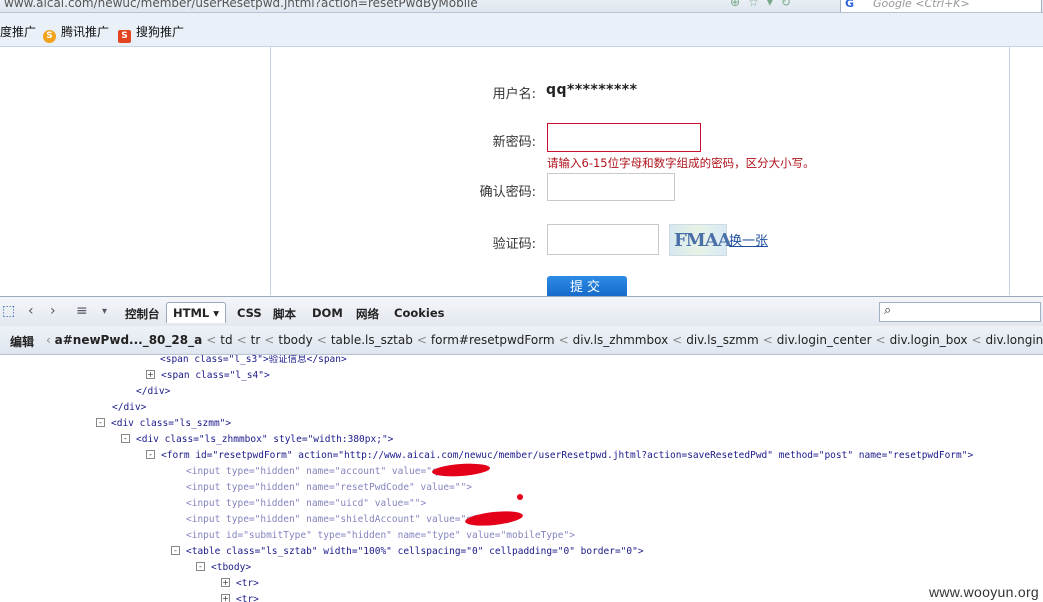  What do you see at coordinates (367, 314) in the screenshot?
I see `tab-net: 网络` at bounding box center [367, 314].